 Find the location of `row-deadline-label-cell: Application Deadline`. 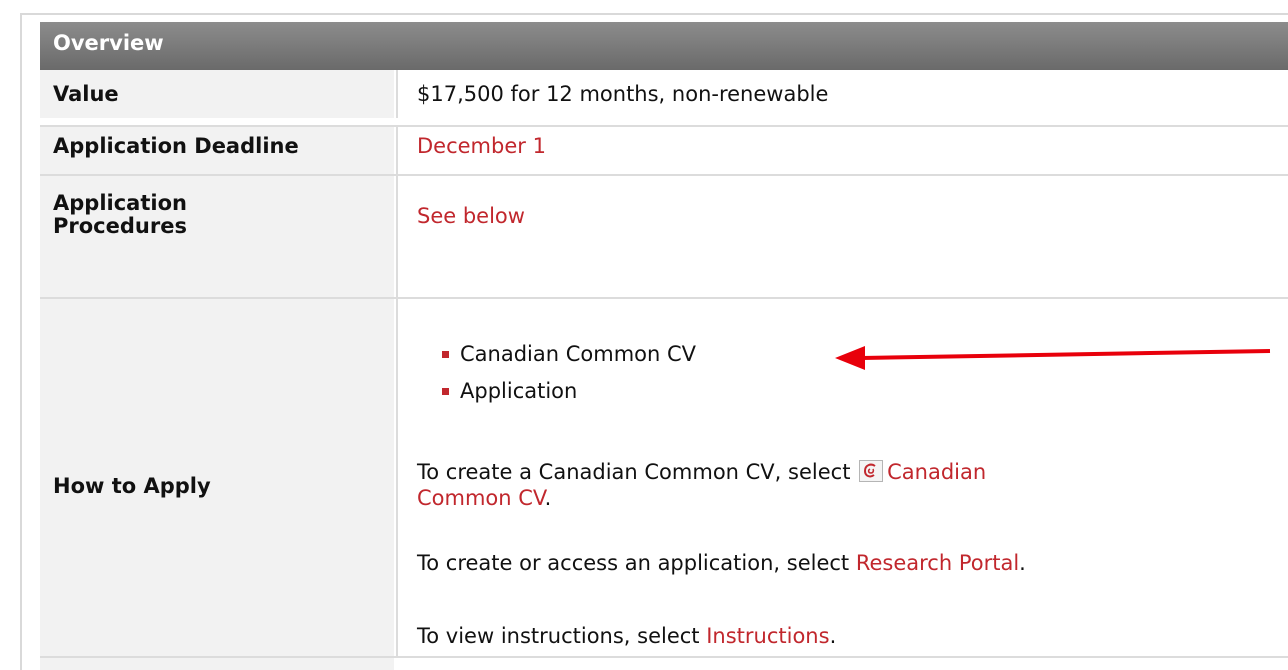

row-deadline-label-cell: Application Deadline is located at coordinates (217, 150).